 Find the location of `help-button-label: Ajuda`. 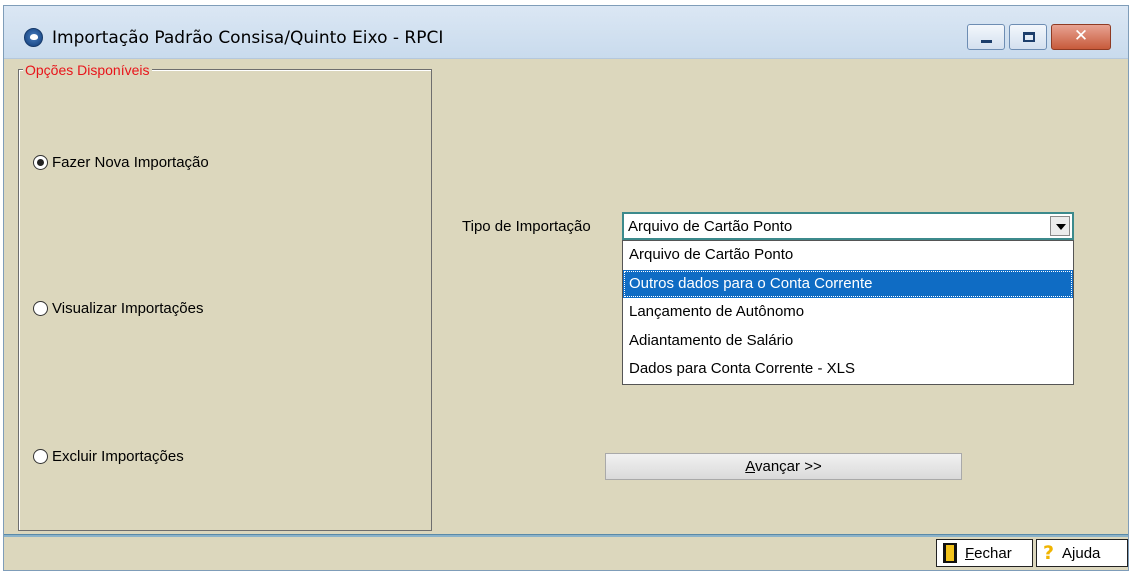

help-button-label: Ajuda is located at coordinates (1081, 553).